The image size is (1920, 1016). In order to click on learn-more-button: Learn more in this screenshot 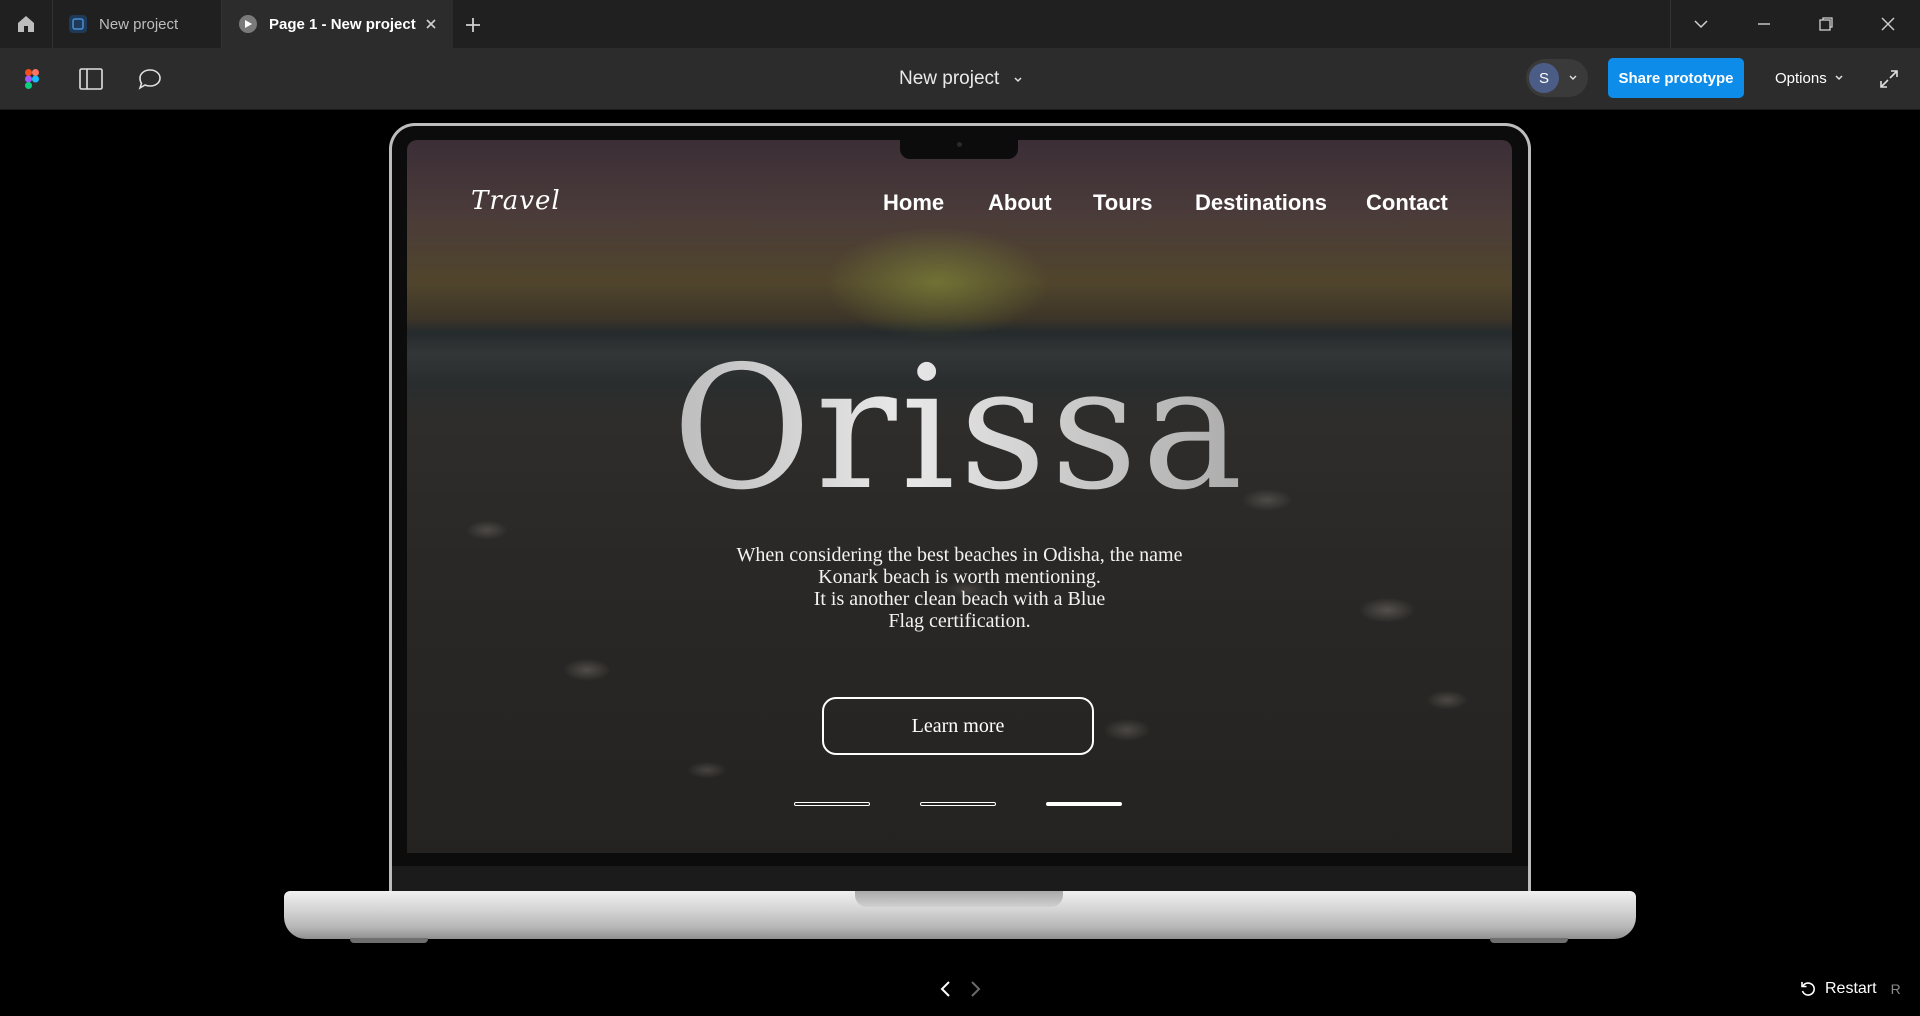, I will do `click(958, 726)`.